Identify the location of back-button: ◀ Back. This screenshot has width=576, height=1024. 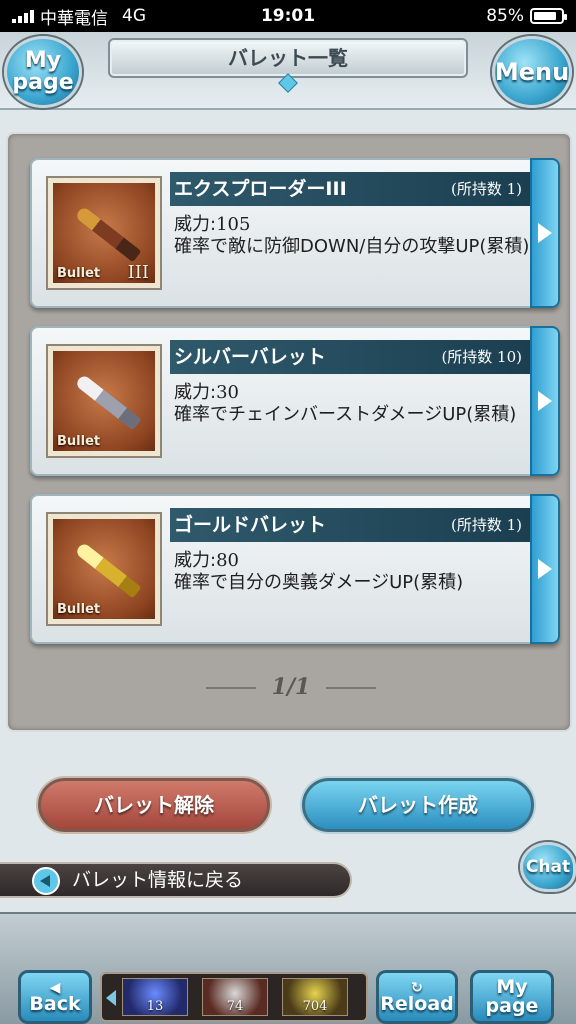
(55, 997).